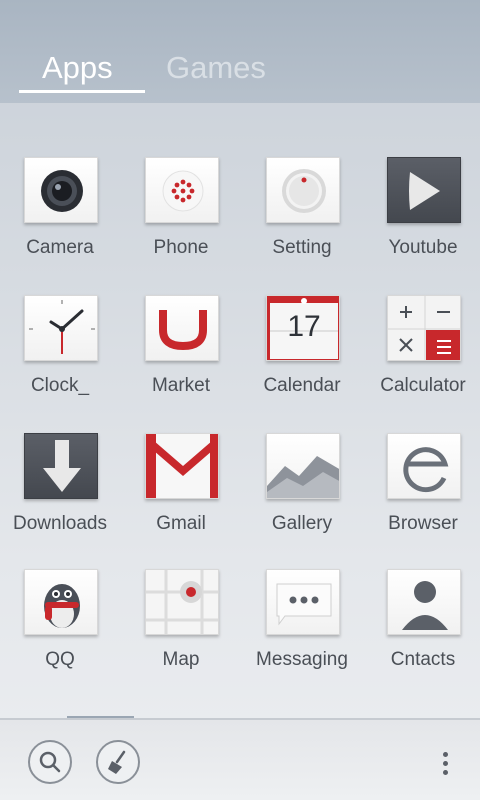  I want to click on app-map: Map, so click(181, 634).